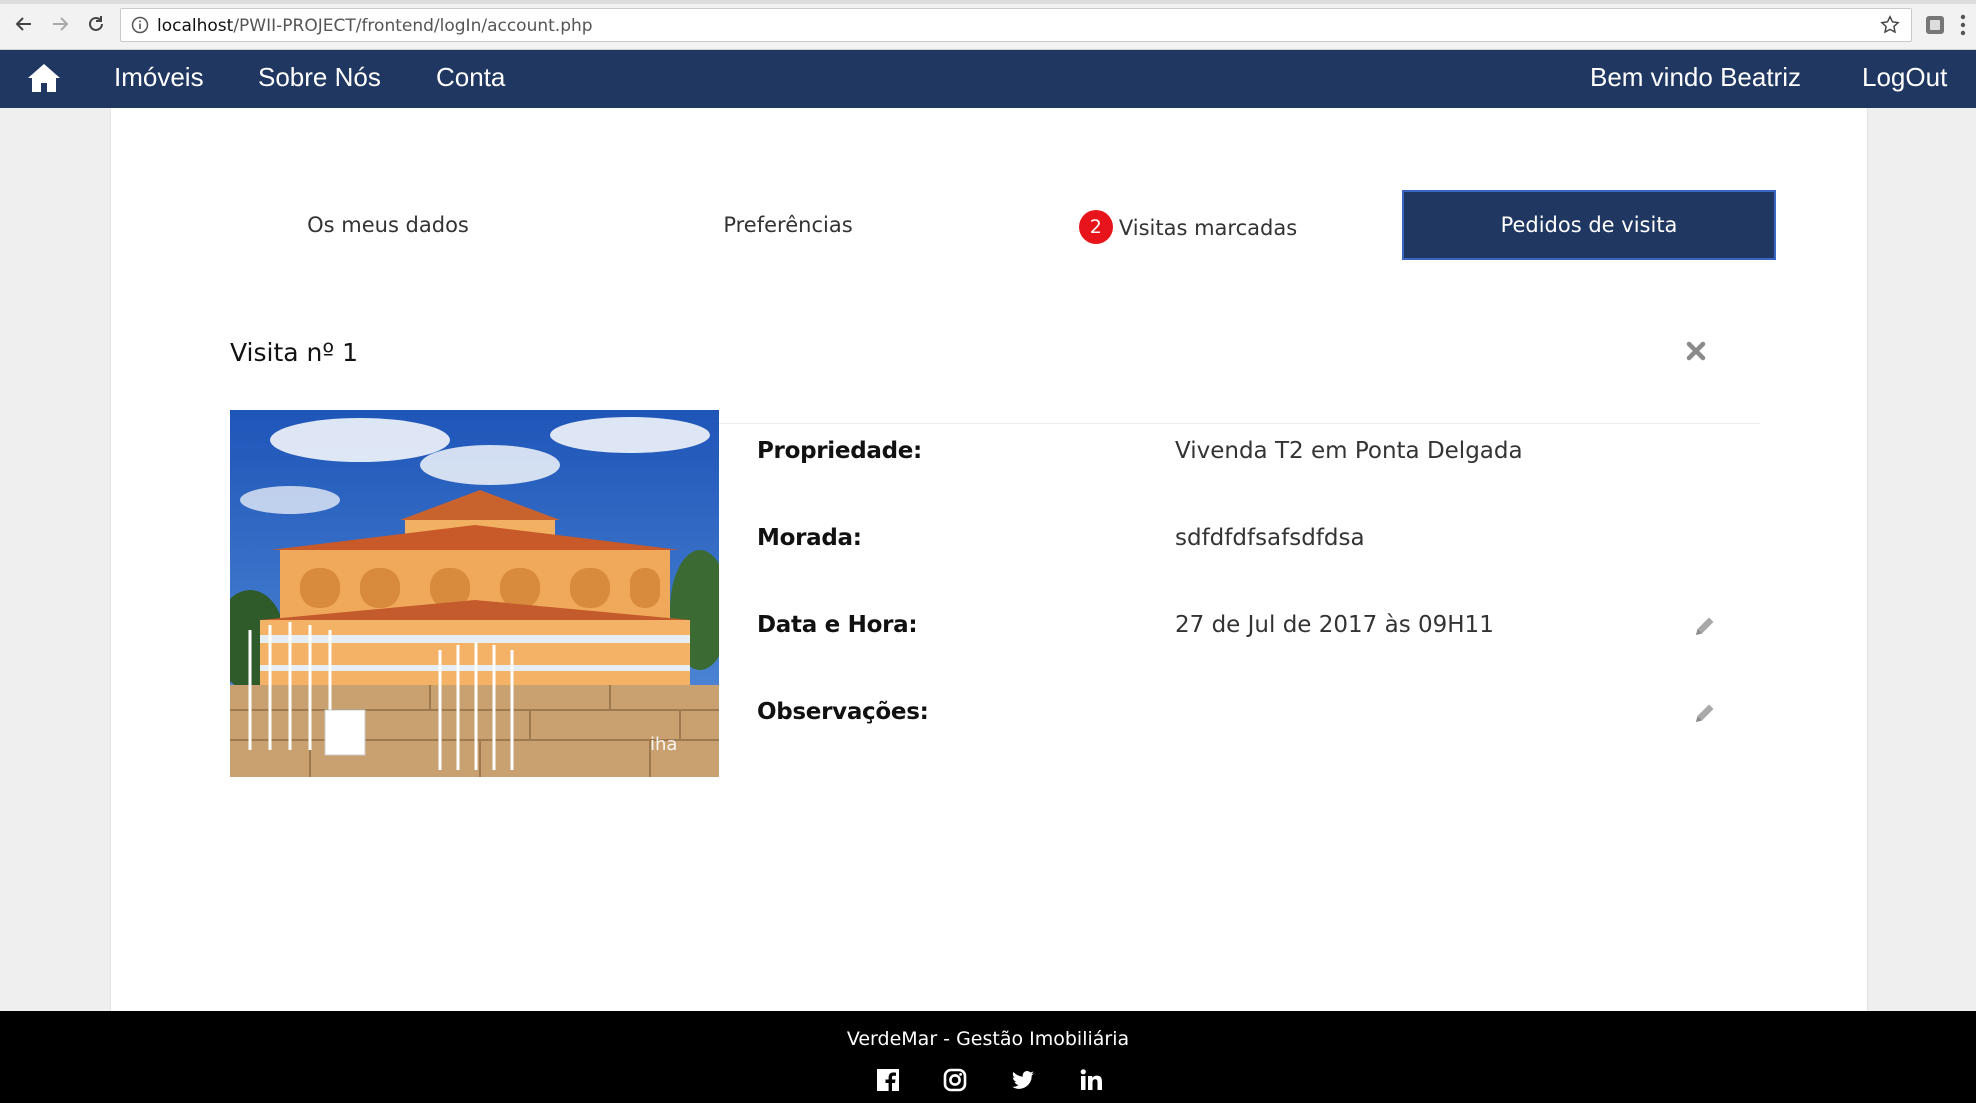 Image resolution: width=1976 pixels, height=1103 pixels. I want to click on visit-title: Visita nº 1, so click(294, 352).